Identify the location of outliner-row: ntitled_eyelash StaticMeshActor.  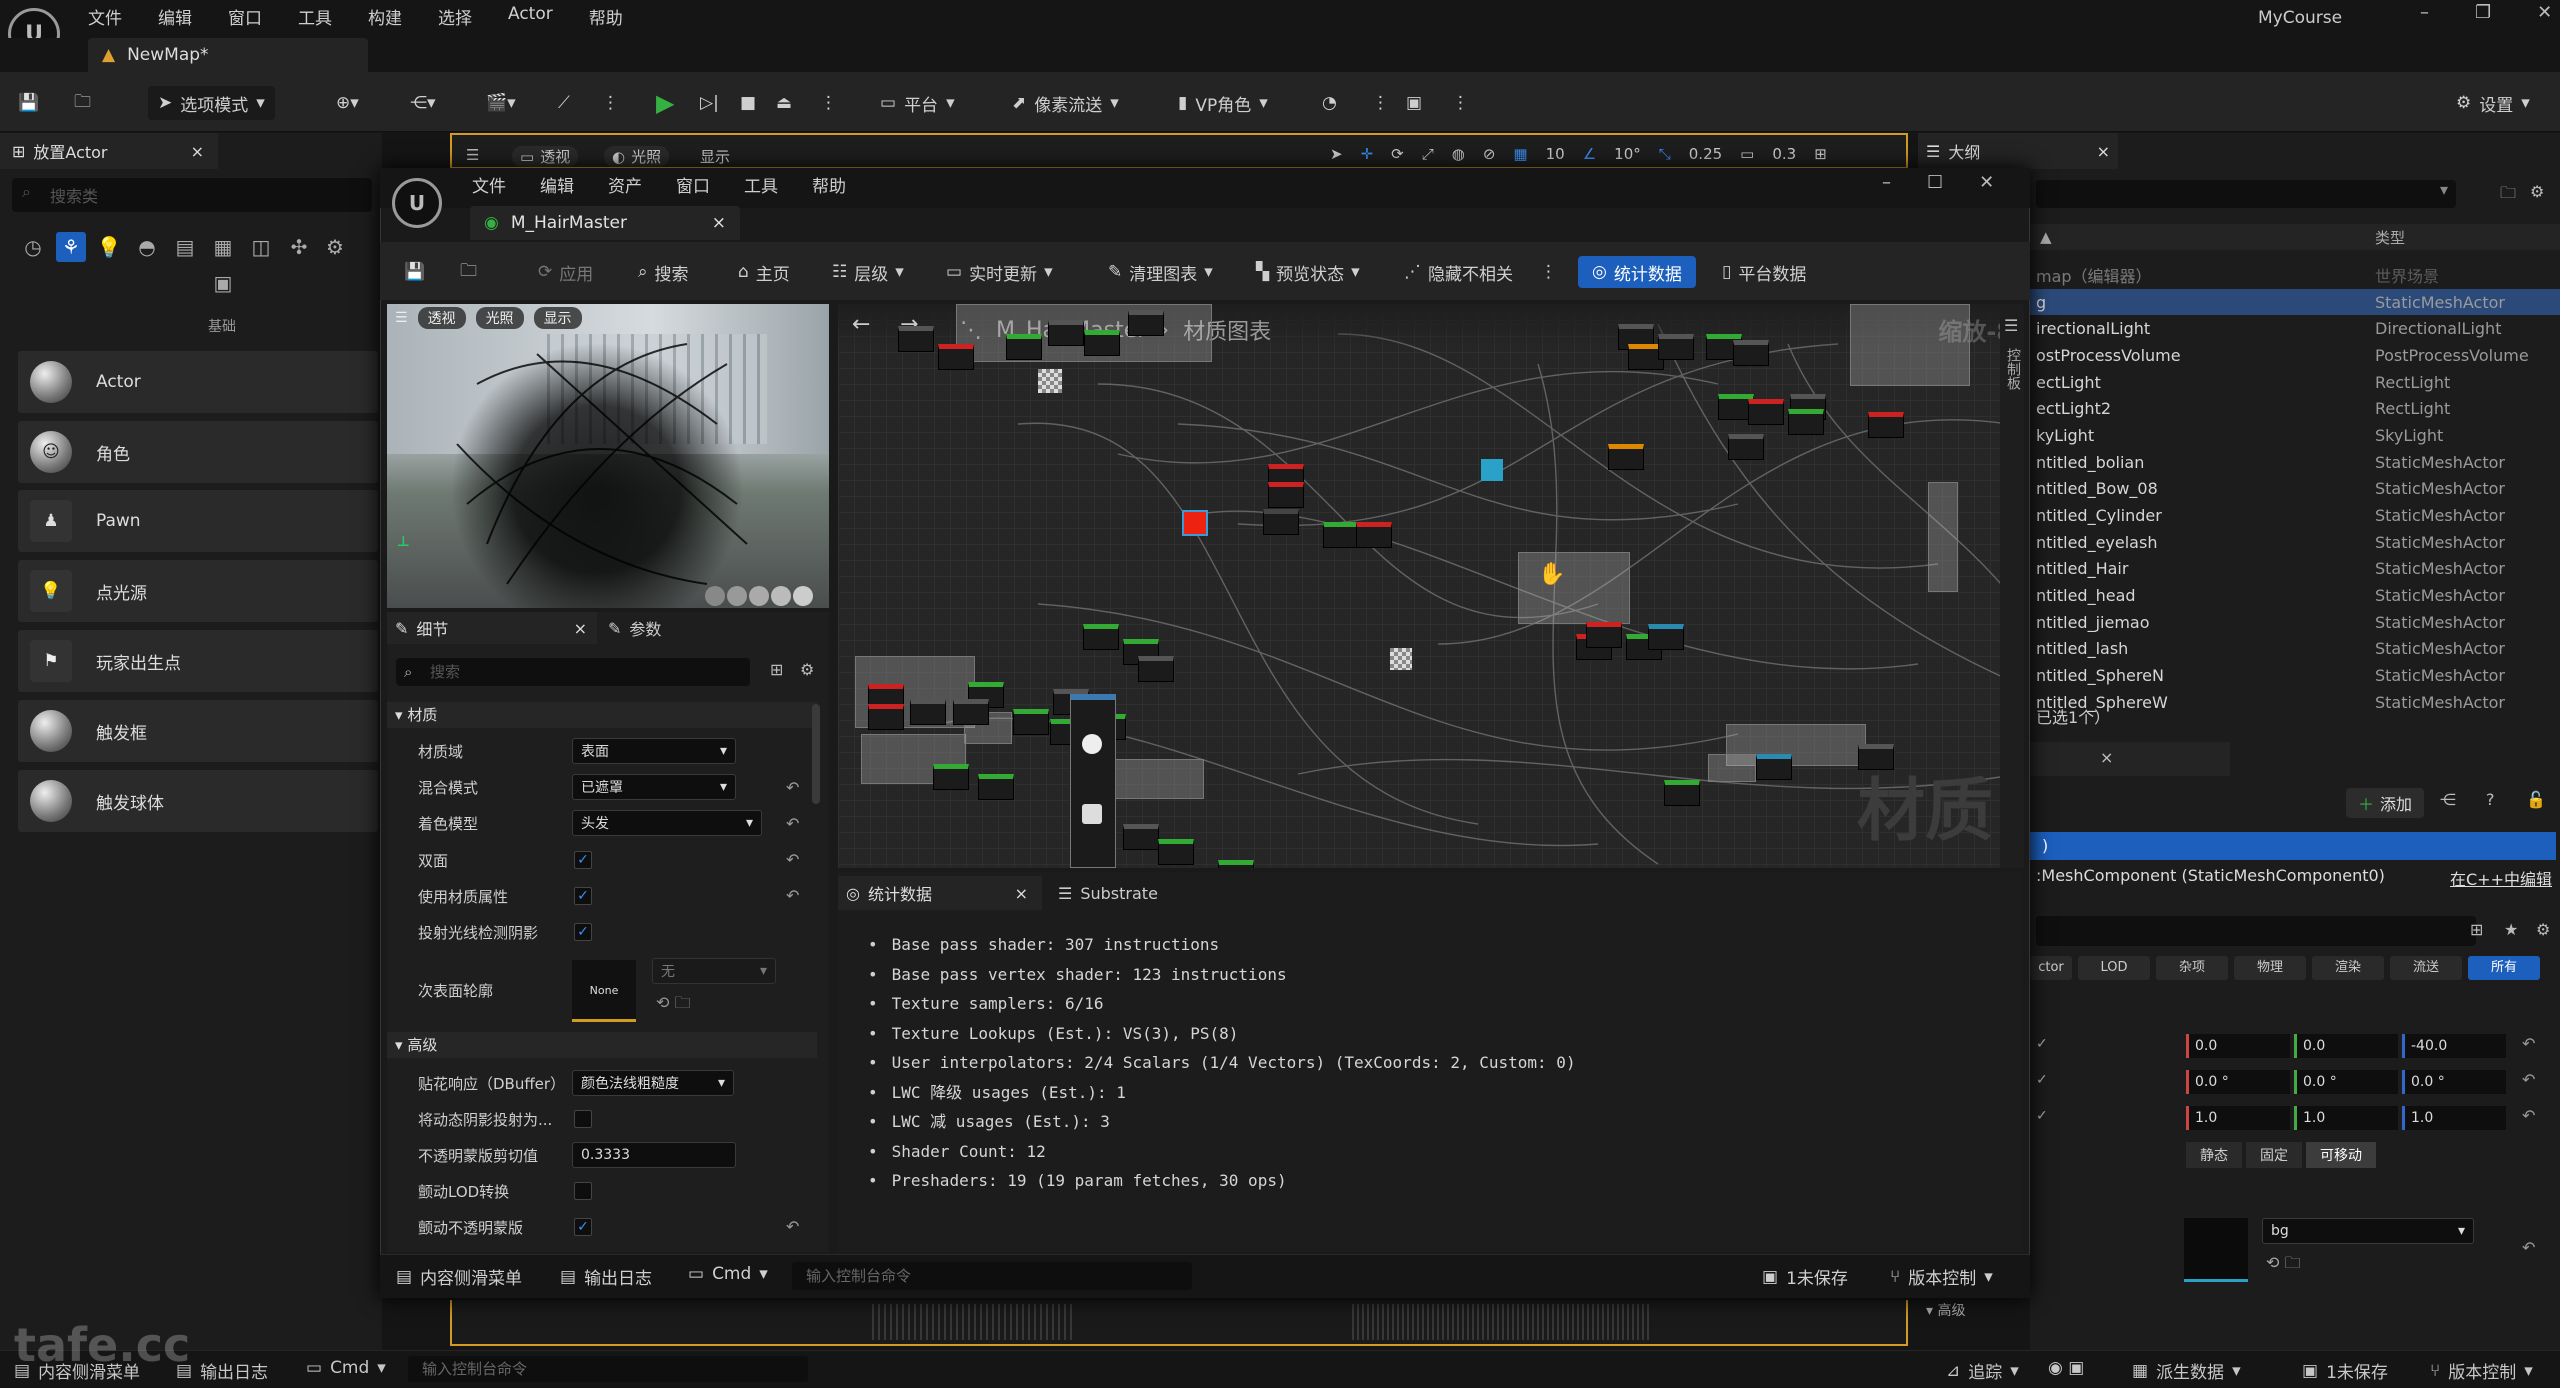
(2295, 542).